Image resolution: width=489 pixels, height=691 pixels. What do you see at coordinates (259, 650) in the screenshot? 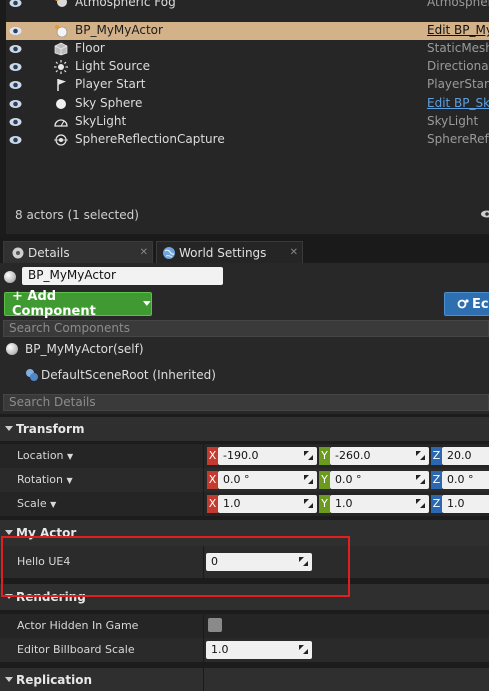
I see `billboard-scale-input: 1.0` at bounding box center [259, 650].